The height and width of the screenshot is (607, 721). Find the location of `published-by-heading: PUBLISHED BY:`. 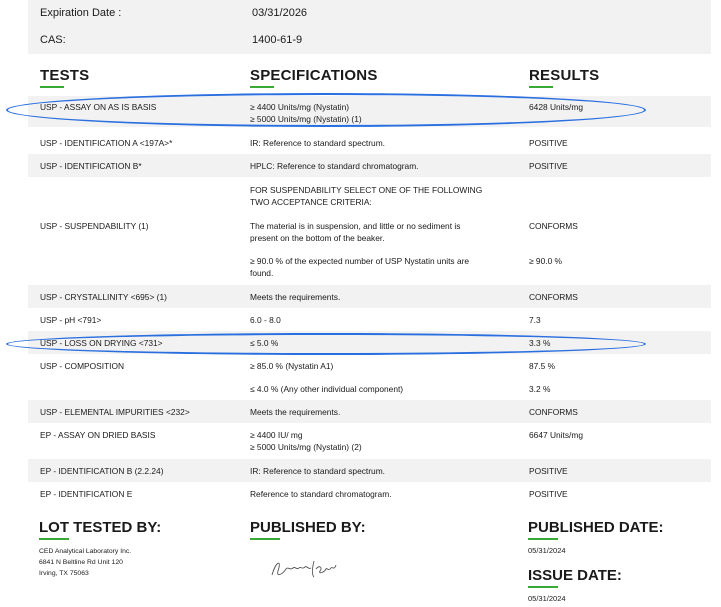

published-by-heading: PUBLISHED BY: is located at coordinates (308, 529).